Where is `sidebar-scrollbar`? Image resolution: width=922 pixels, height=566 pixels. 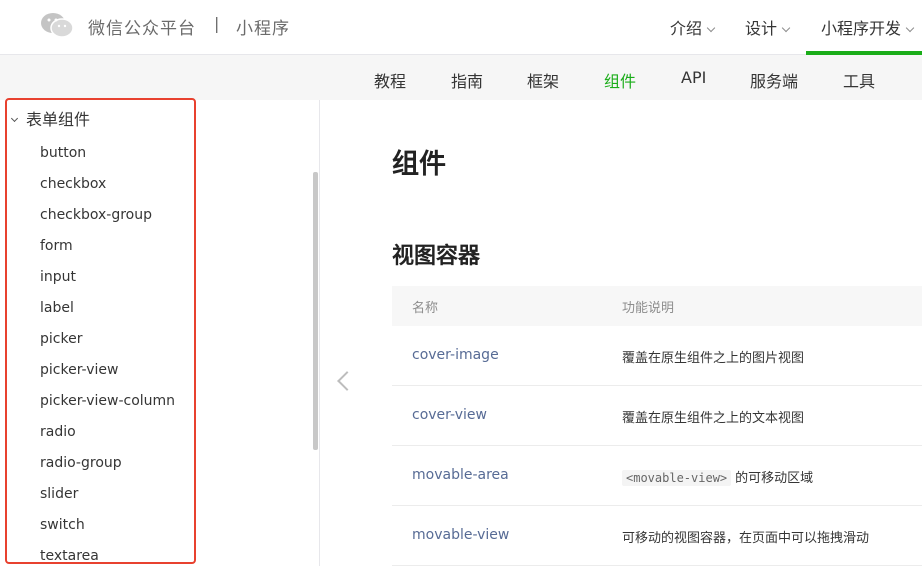
sidebar-scrollbar is located at coordinates (315, 311).